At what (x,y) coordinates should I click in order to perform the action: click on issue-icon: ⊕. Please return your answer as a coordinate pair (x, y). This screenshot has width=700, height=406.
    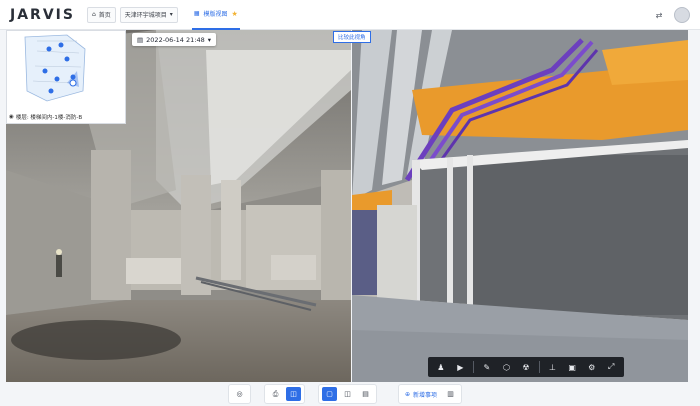
    Looking at the image, I should click on (408, 394).